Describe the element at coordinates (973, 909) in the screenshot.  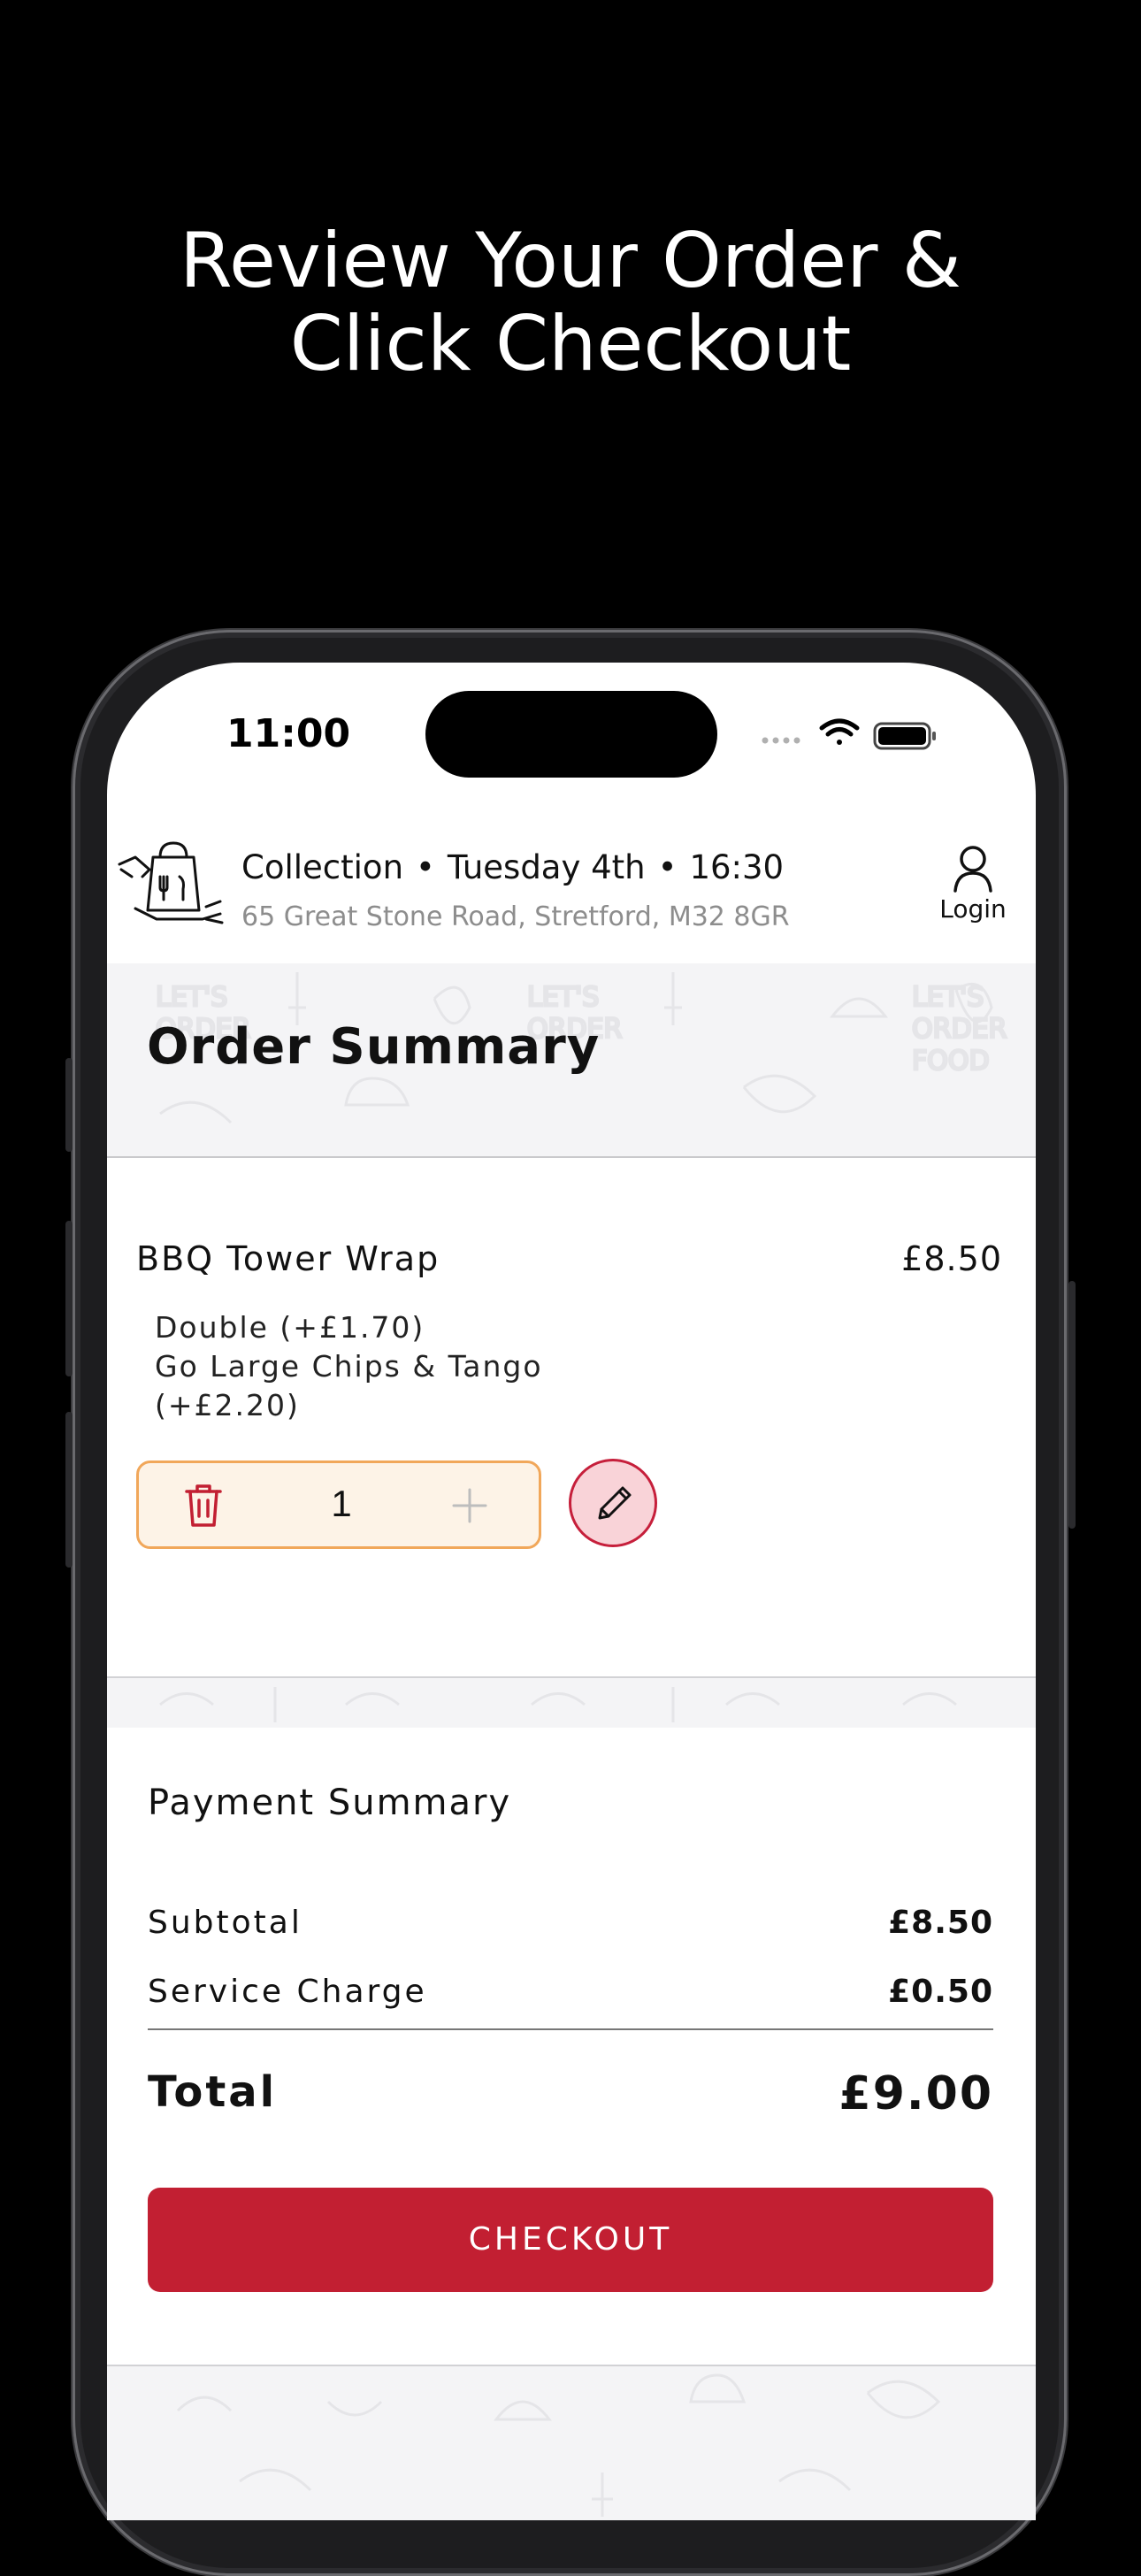
I see `login-label: Login` at that location.